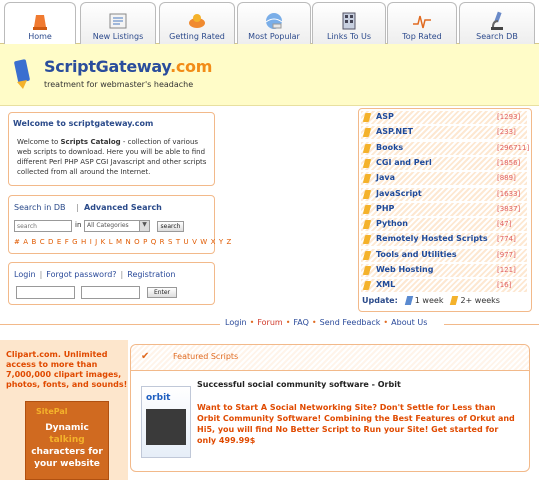 Image resolution: width=539 pixels, height=480 pixels. I want to click on category-name: PHP, so click(385, 208).